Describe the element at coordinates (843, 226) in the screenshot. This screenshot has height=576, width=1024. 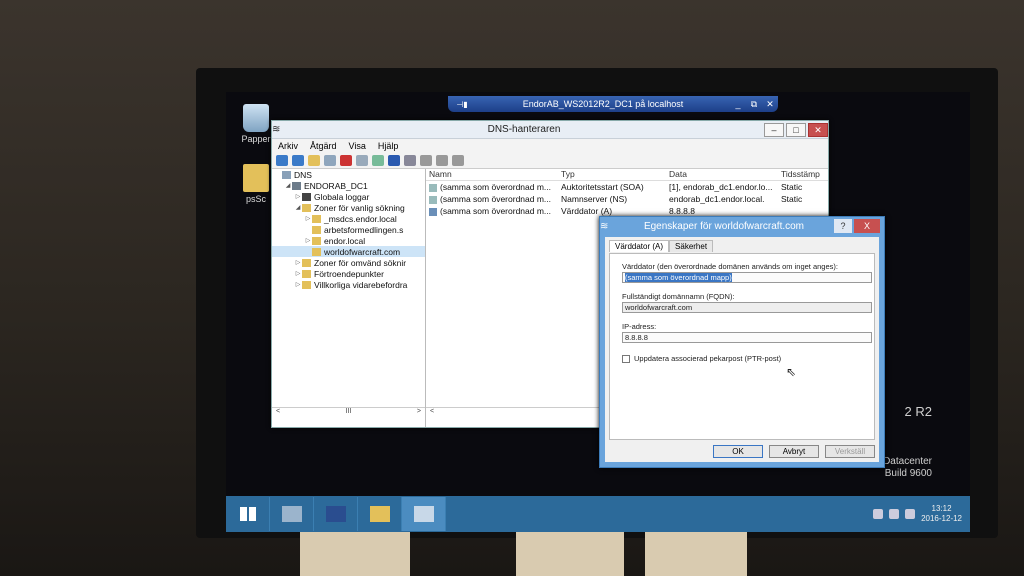
I see `help-button: ?` at that location.